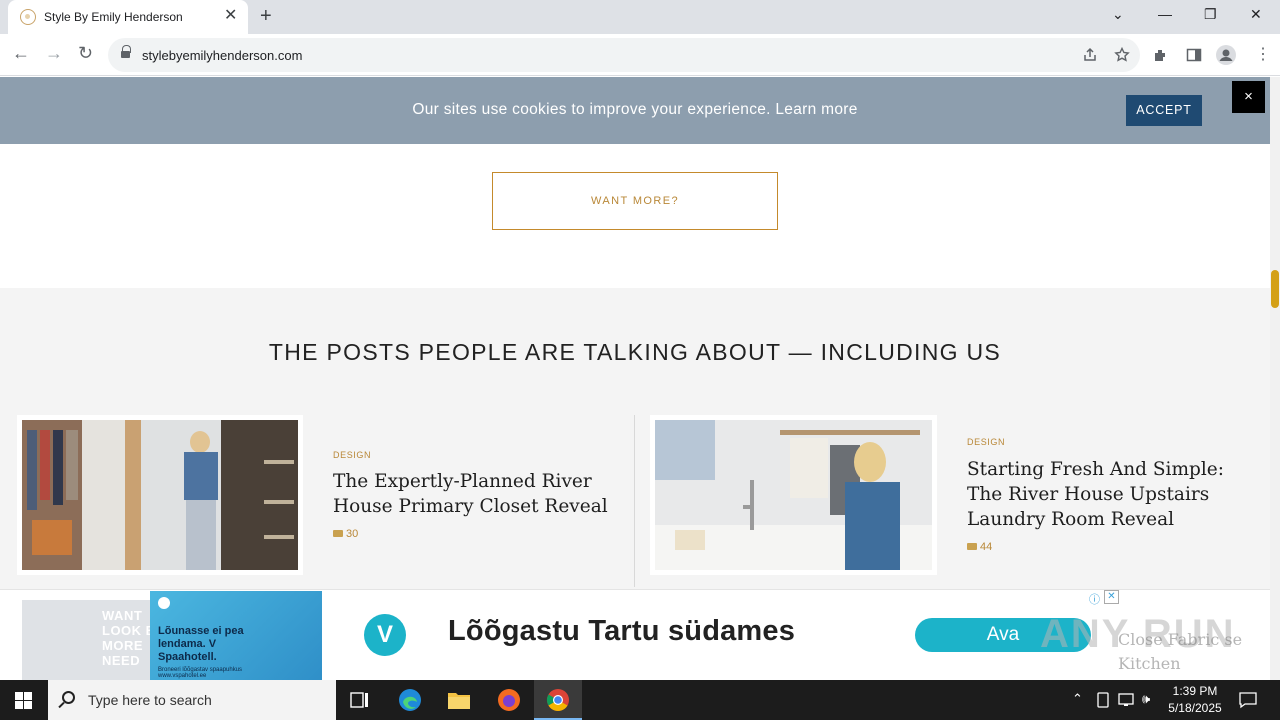 This screenshot has width=1280, height=720. What do you see at coordinates (85, 53) in the screenshot?
I see `reload-button: ↻` at bounding box center [85, 53].